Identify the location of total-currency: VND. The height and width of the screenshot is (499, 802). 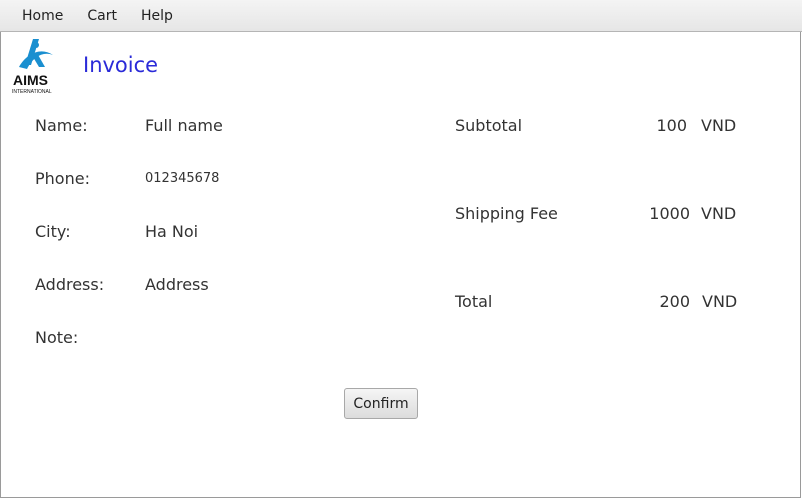
(720, 301).